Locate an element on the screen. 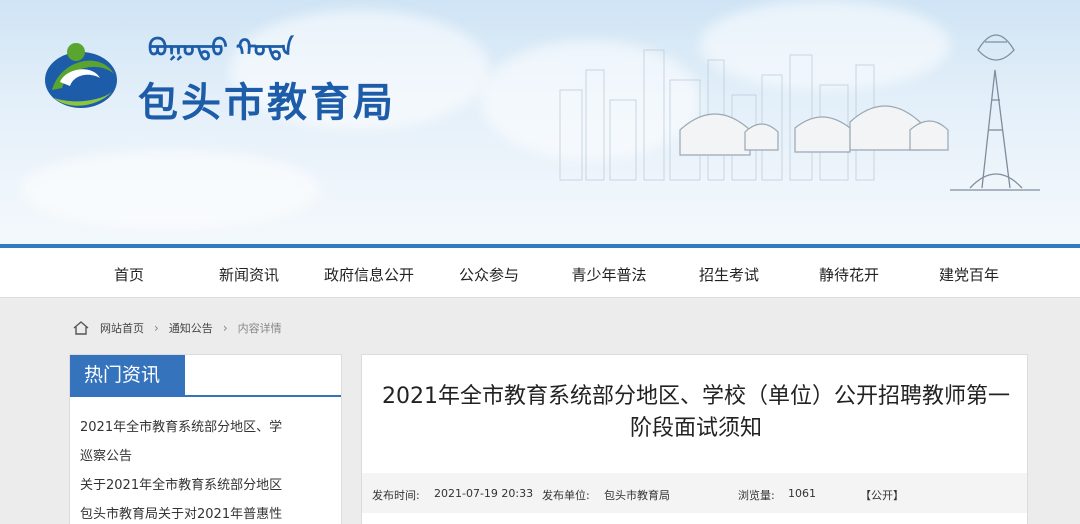 The image size is (1080, 524). visibility-badge: 【公开】 is located at coordinates (882, 495).